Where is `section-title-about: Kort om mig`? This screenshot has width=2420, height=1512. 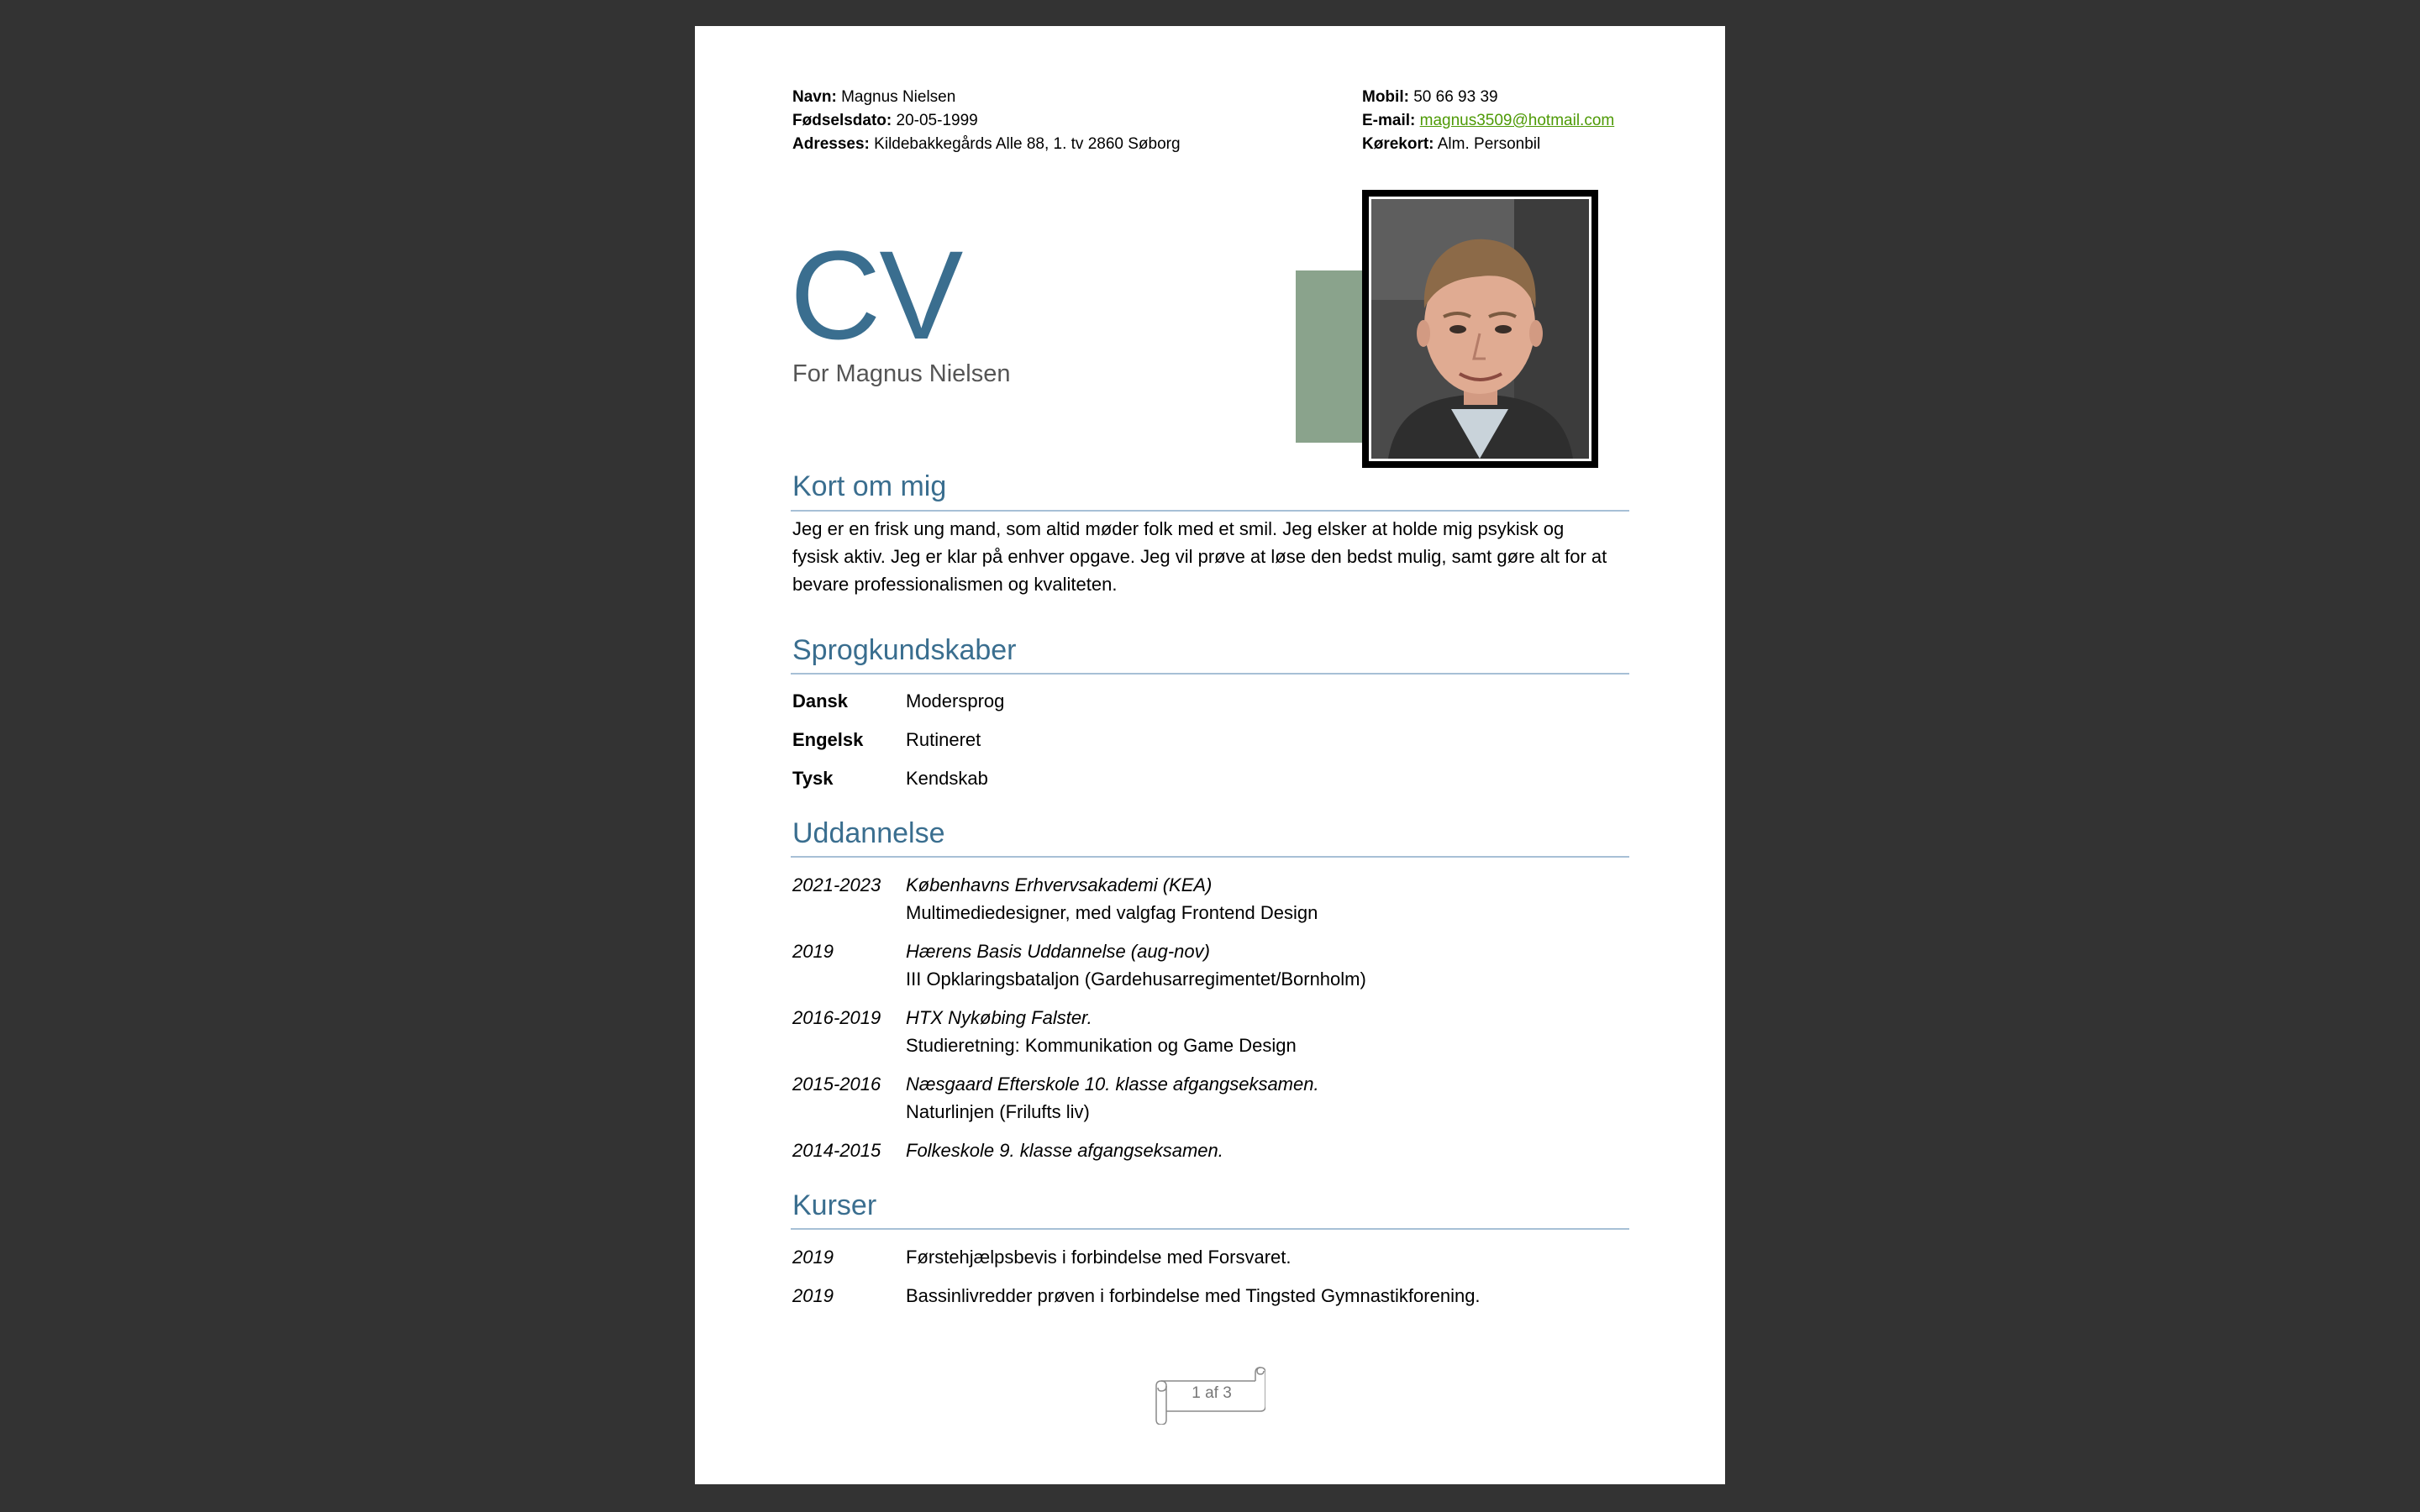 section-title-about: Kort om mig is located at coordinates (870, 486).